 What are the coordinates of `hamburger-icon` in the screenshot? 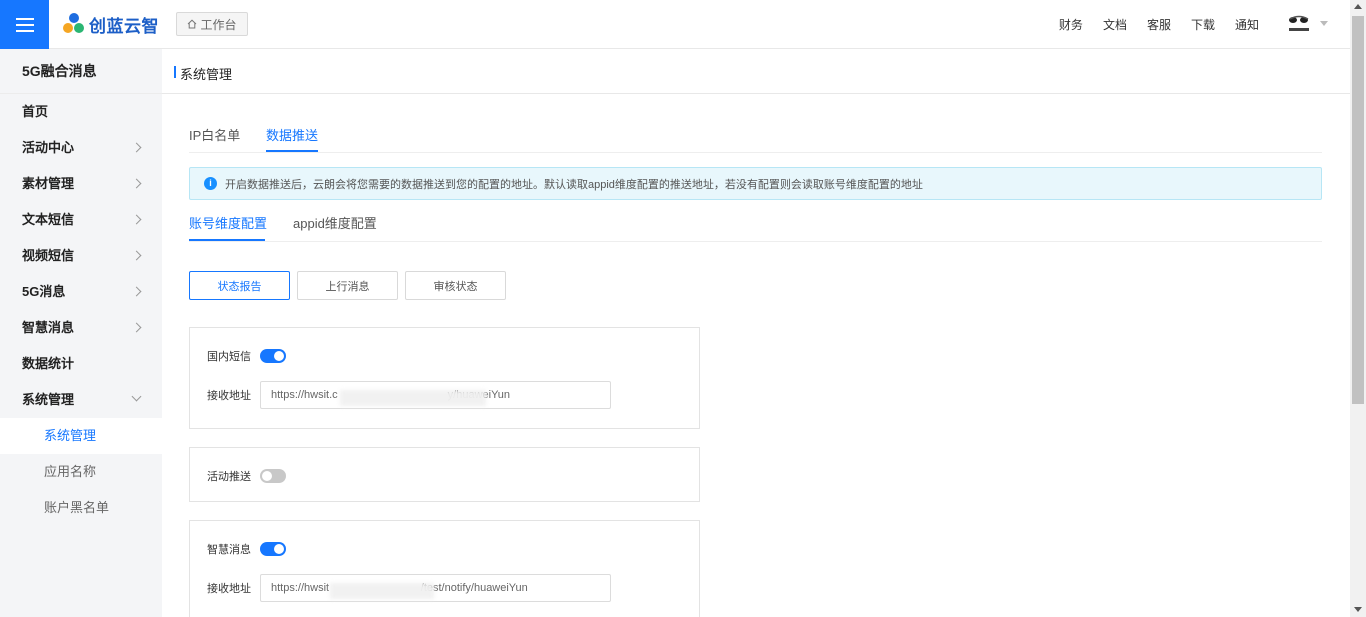 It's located at (24, 24).